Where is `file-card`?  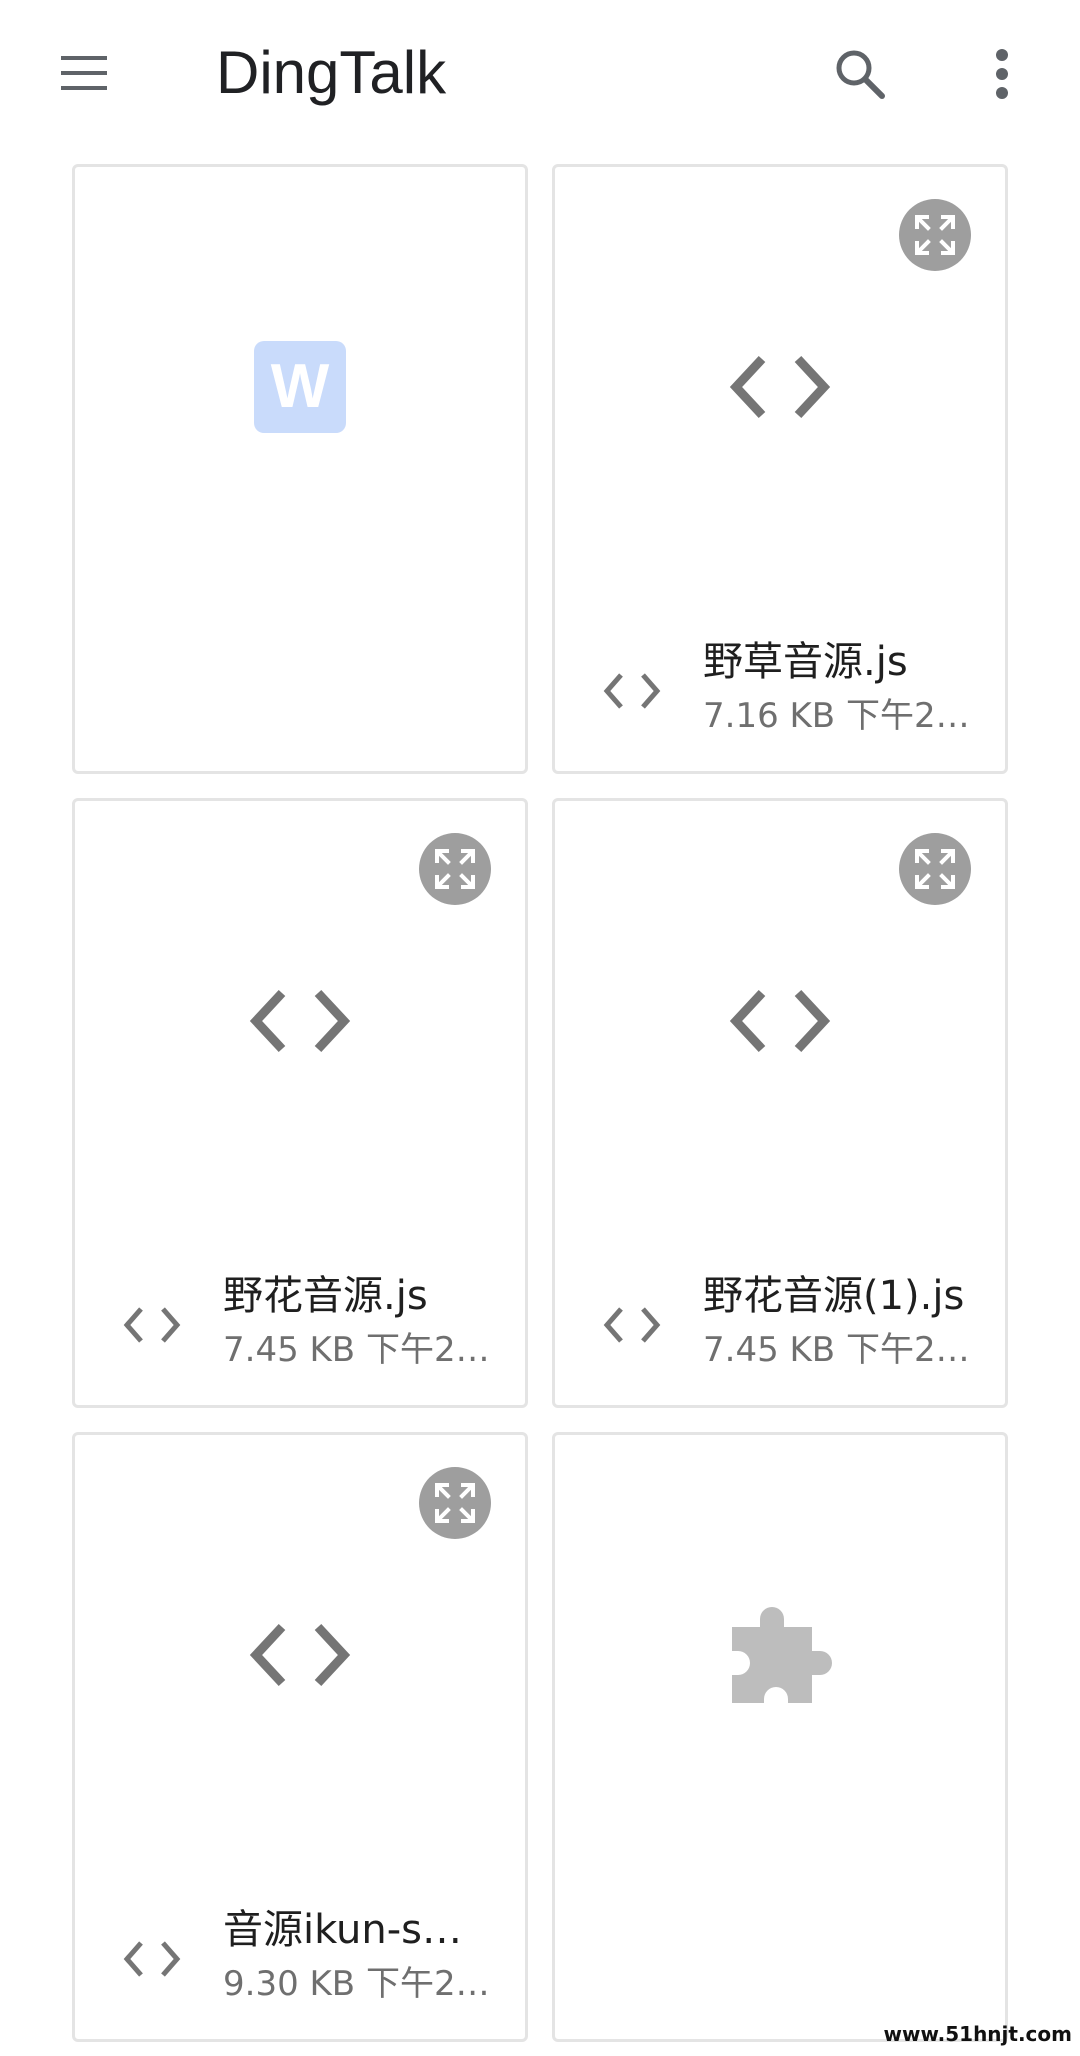 file-card is located at coordinates (780, 1737).